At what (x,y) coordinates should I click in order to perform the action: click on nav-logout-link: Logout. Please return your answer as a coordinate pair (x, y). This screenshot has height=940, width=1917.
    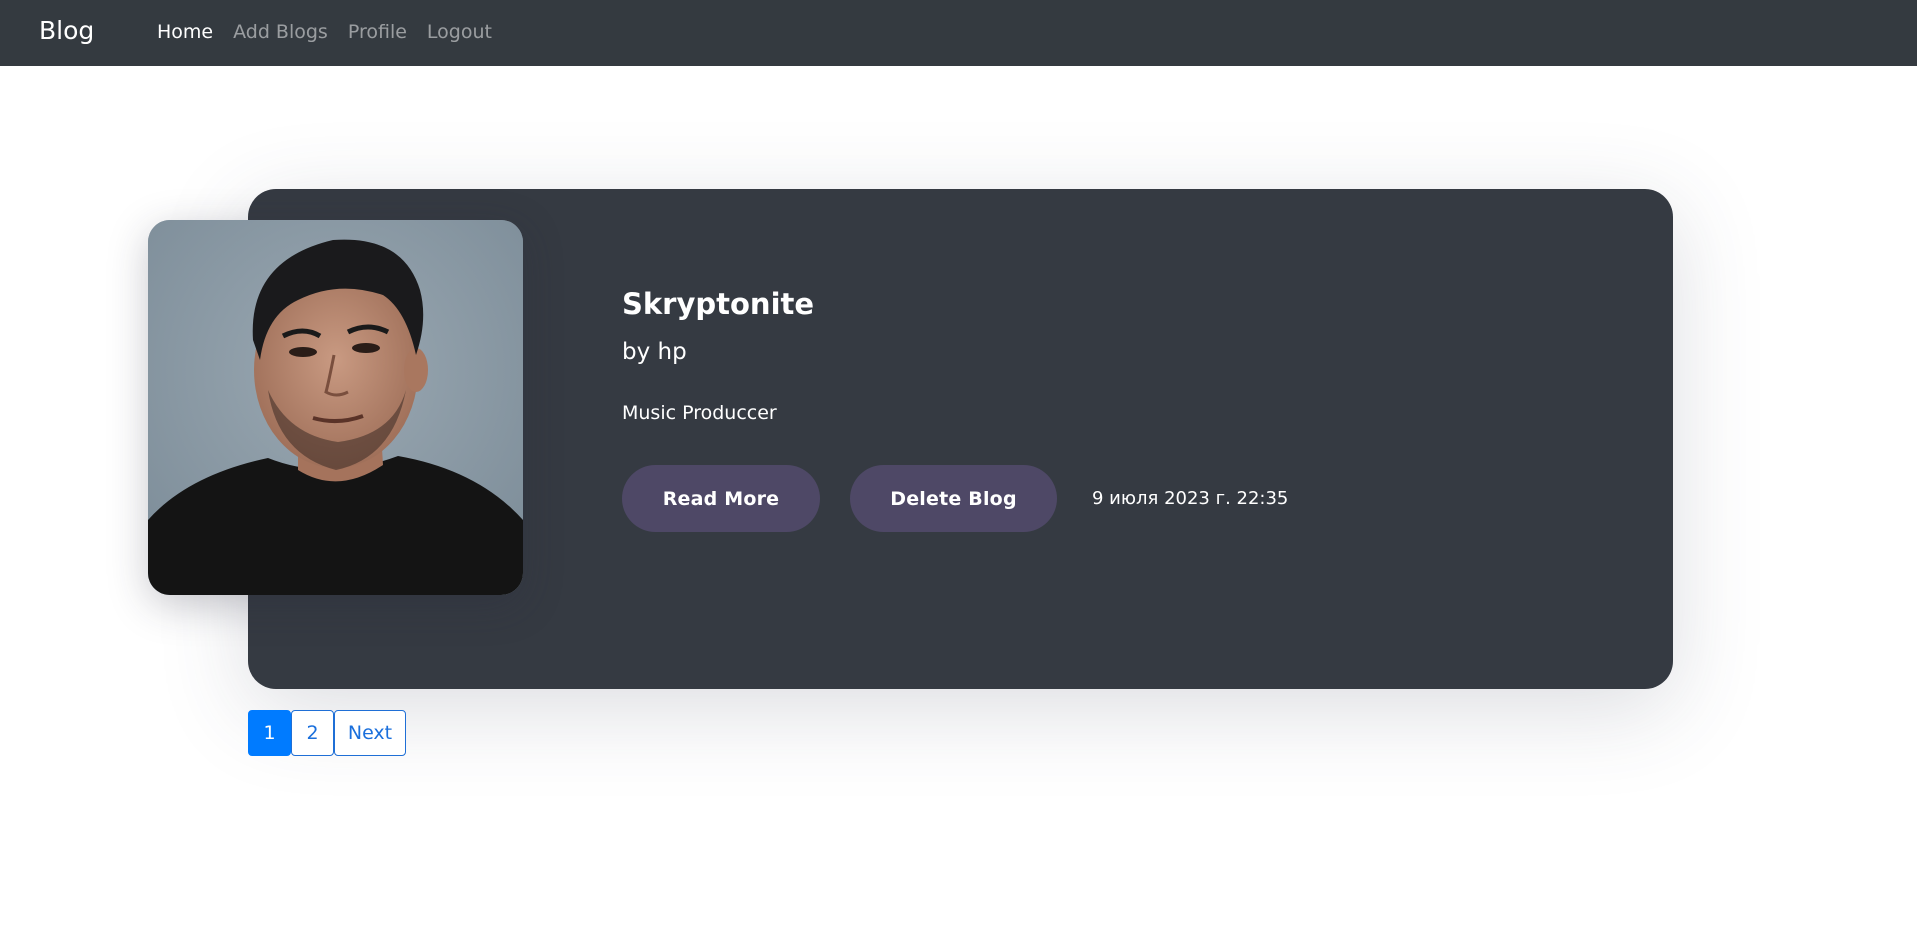
    Looking at the image, I should click on (459, 32).